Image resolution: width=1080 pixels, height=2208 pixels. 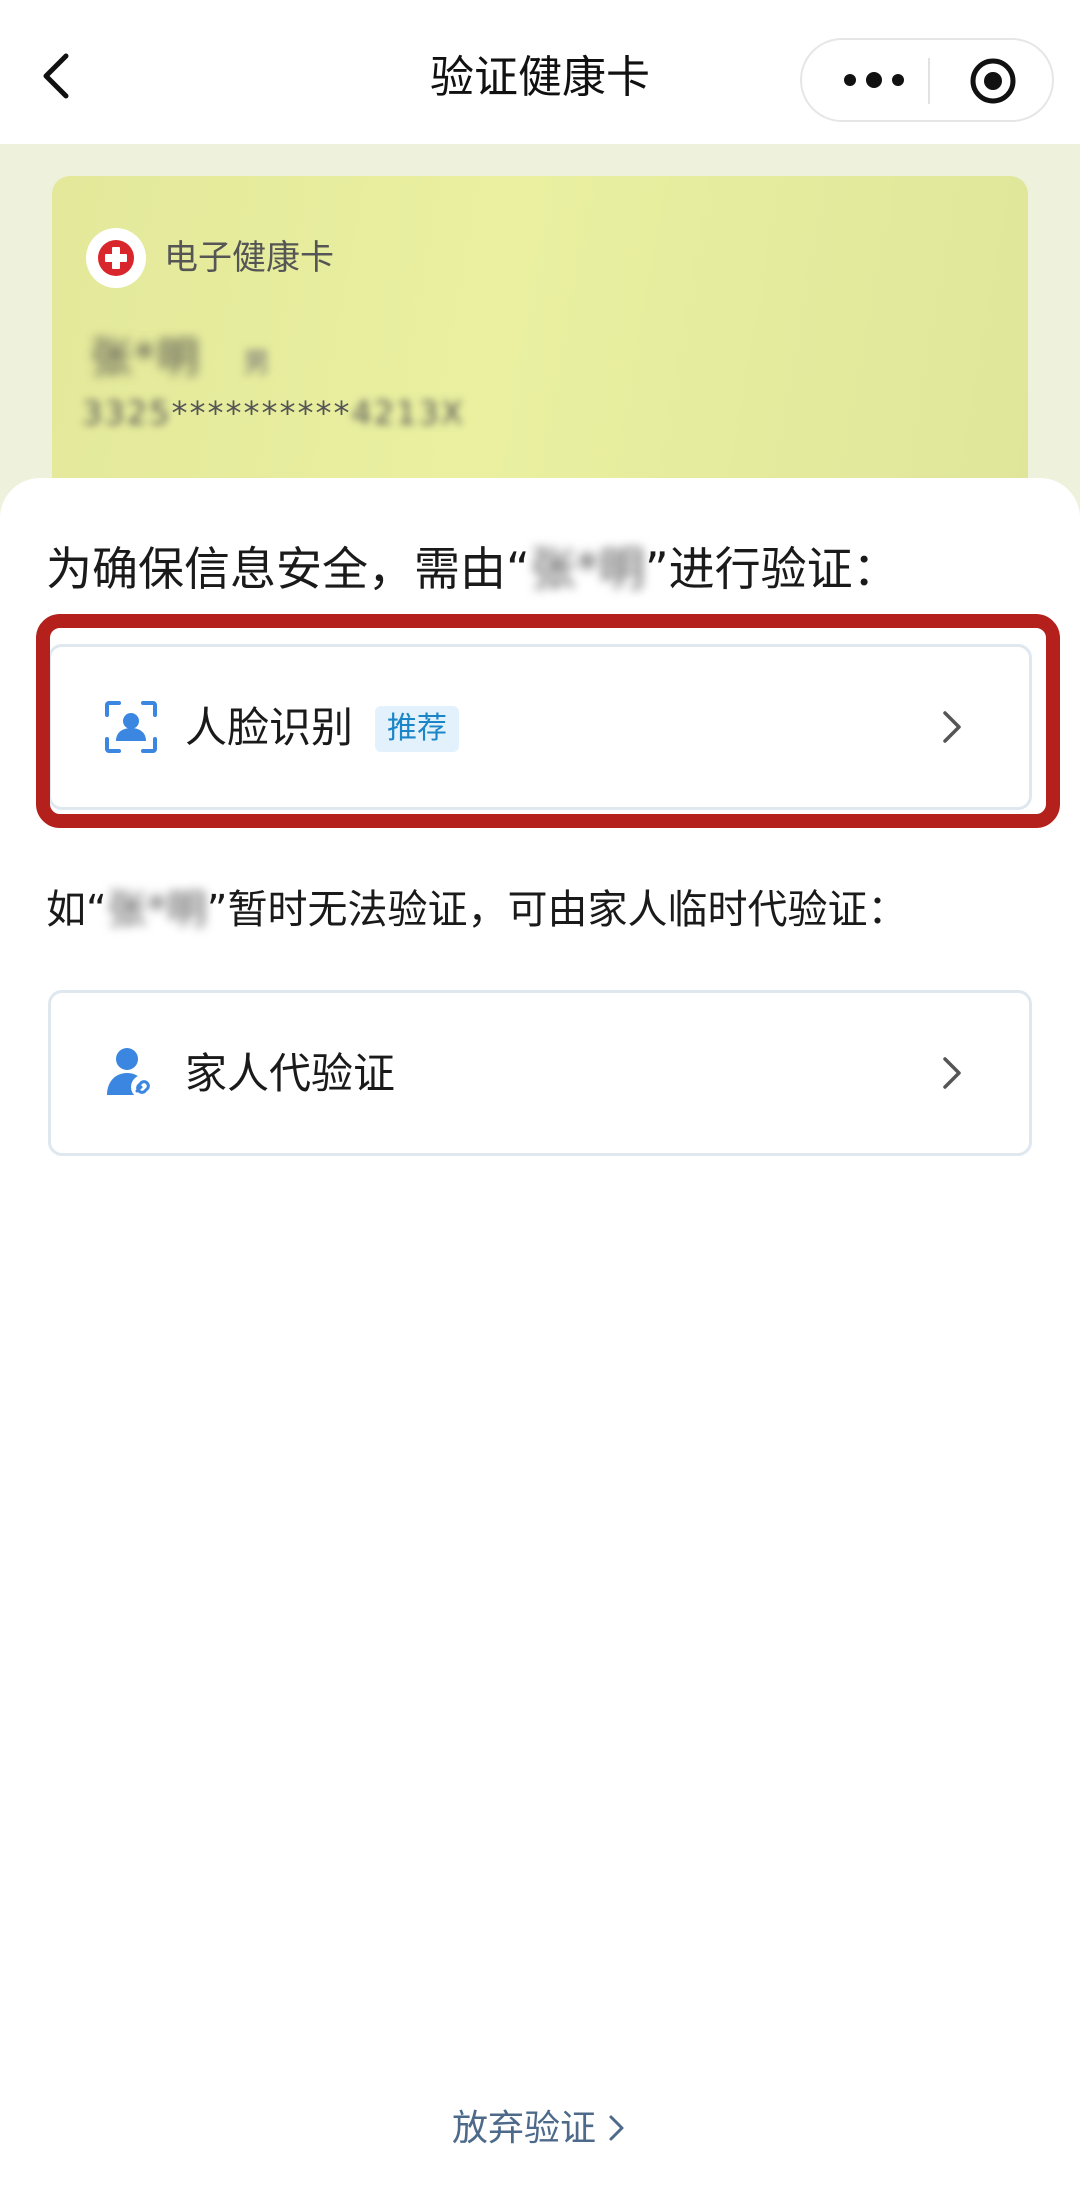 I want to click on prompt-text: ”进行验证：, so click(x=771, y=569).